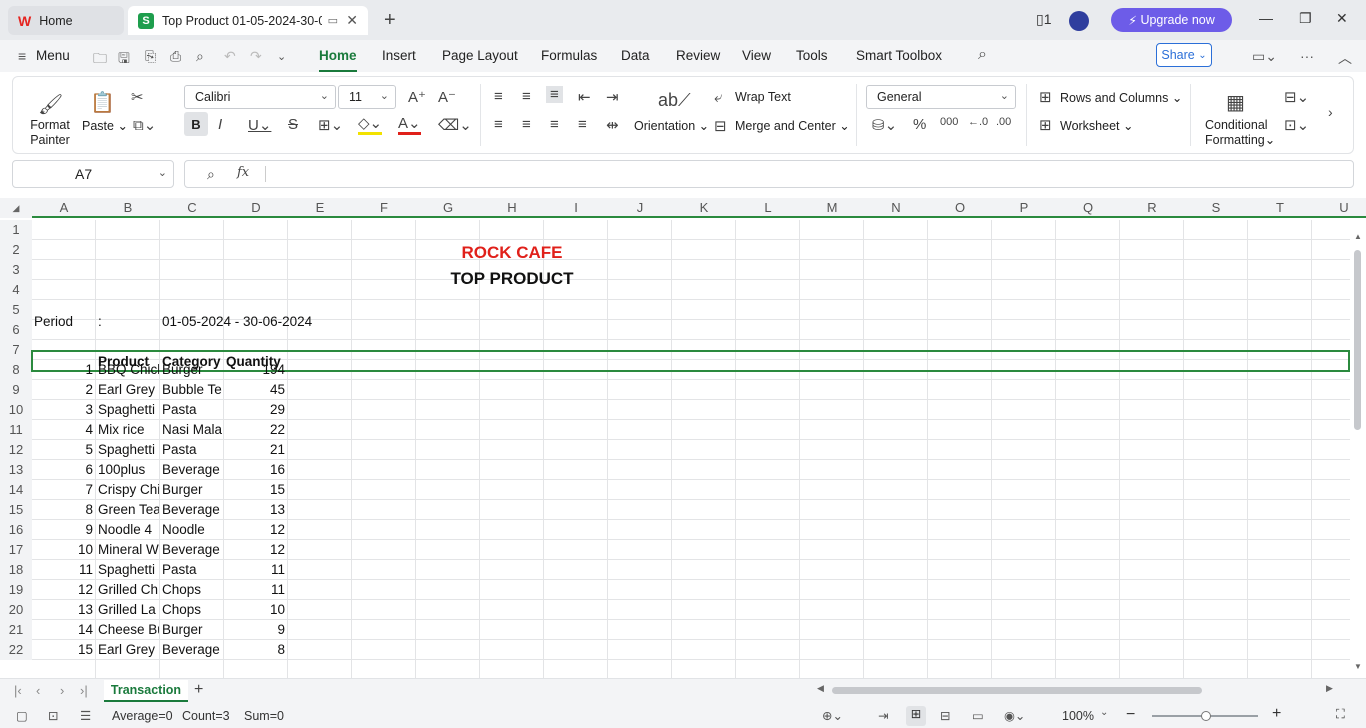  I want to click on increase-decimal-icon: ←.0, so click(978, 122).